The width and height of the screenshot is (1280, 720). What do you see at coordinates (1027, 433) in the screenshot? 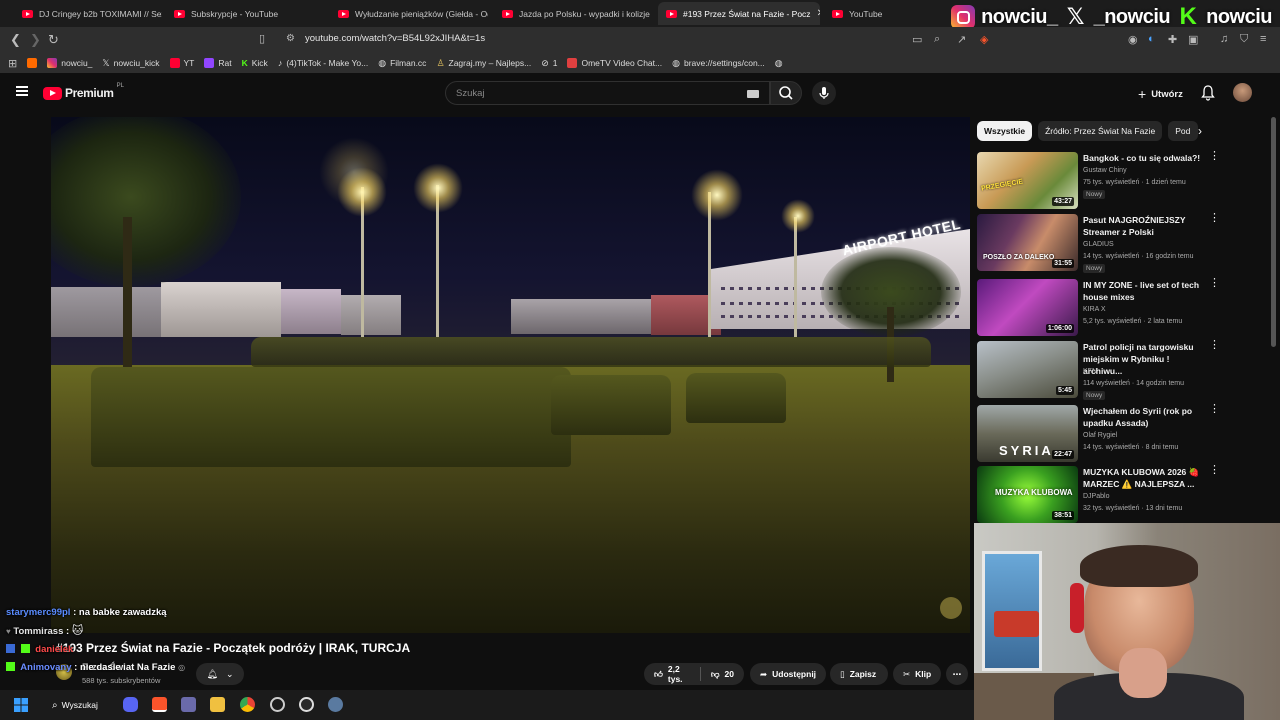
I see `video-thumbnail: SYRIA 22:47` at bounding box center [1027, 433].